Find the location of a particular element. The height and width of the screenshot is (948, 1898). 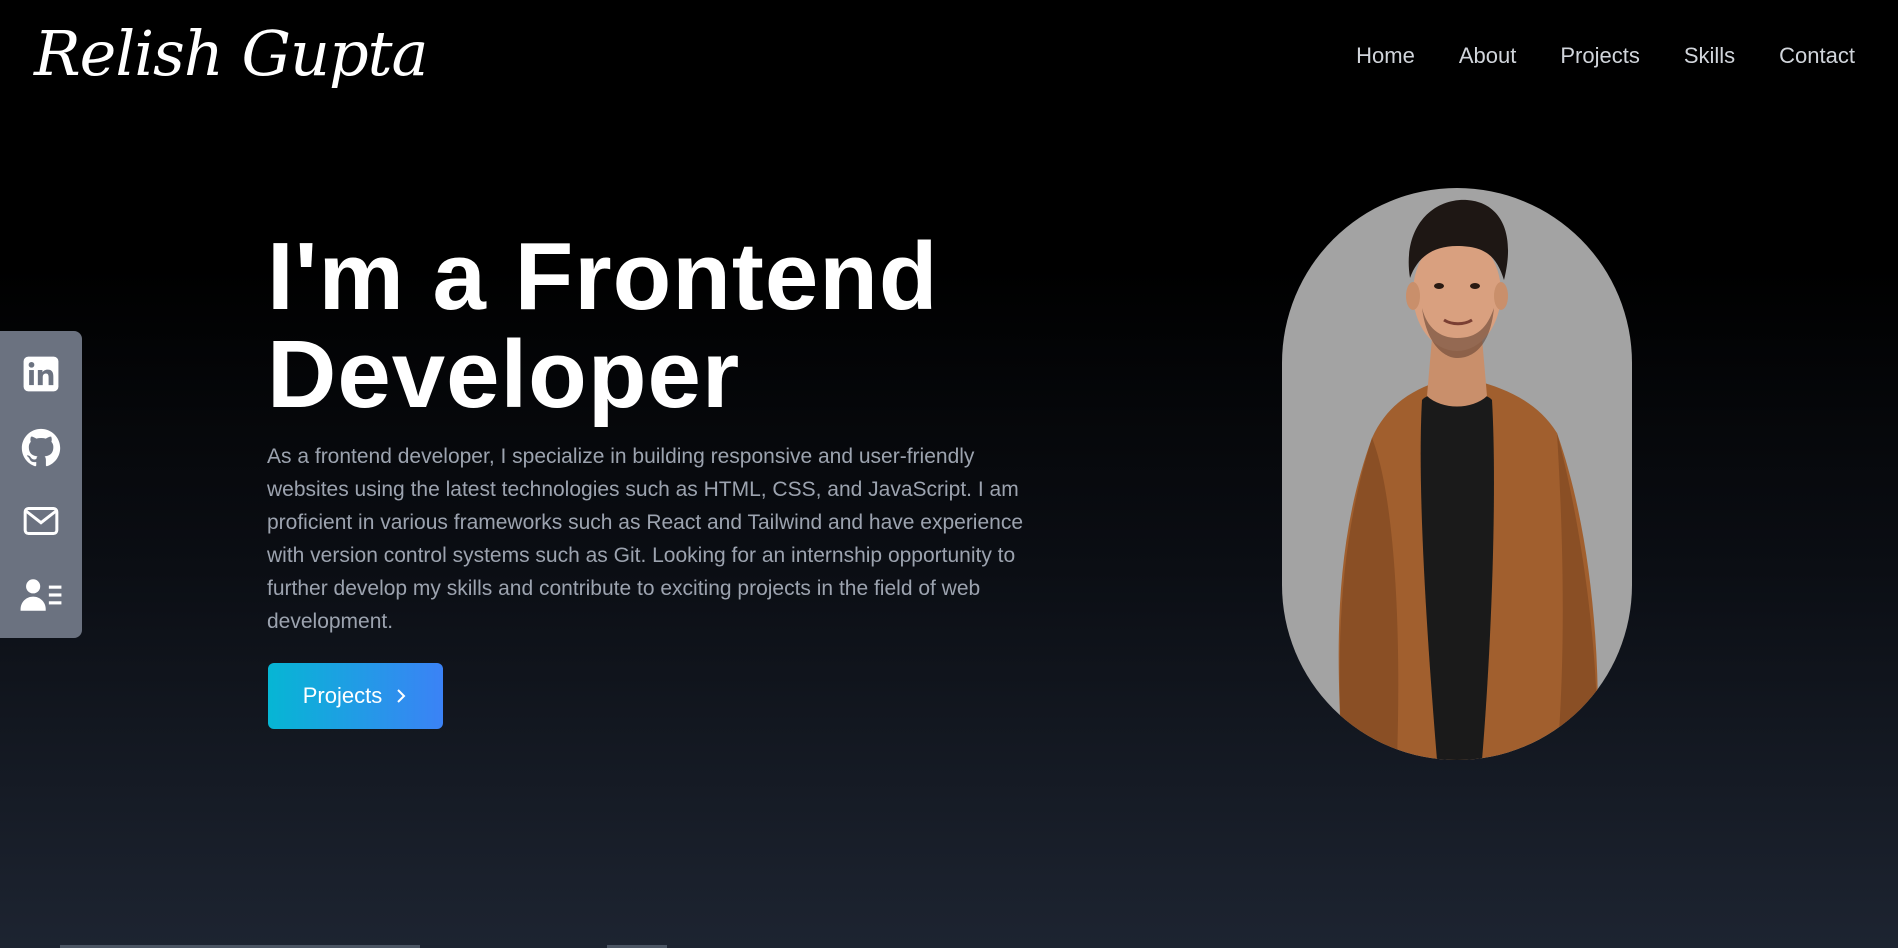

hero-title: I'm a Frontend Developer is located at coordinates (667, 326).